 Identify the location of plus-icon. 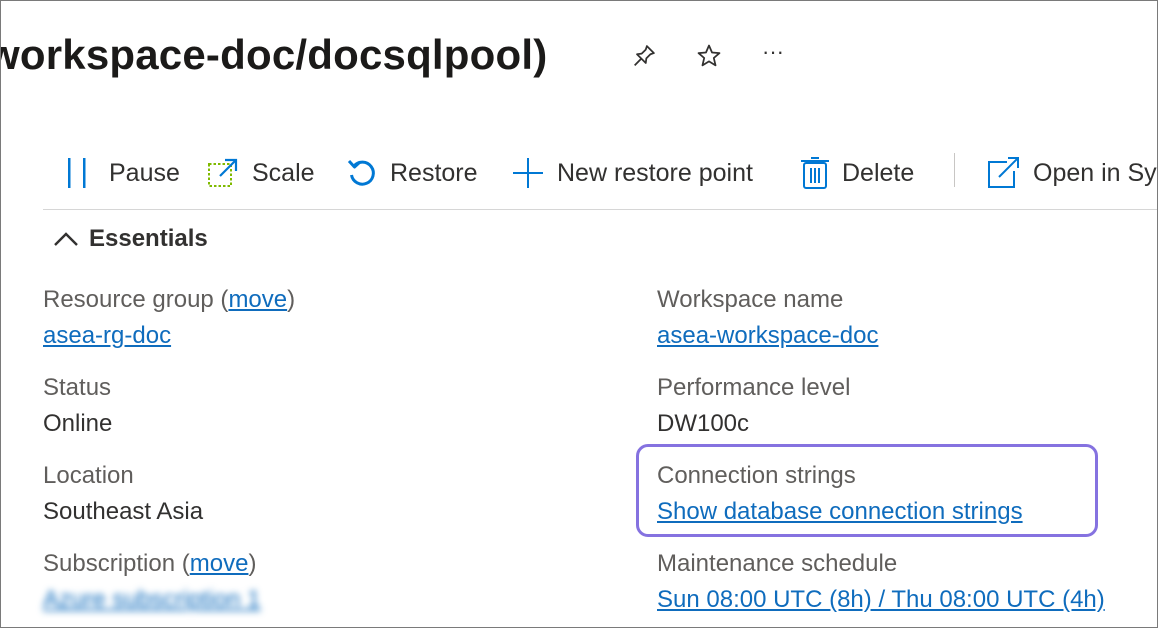
(528, 173).